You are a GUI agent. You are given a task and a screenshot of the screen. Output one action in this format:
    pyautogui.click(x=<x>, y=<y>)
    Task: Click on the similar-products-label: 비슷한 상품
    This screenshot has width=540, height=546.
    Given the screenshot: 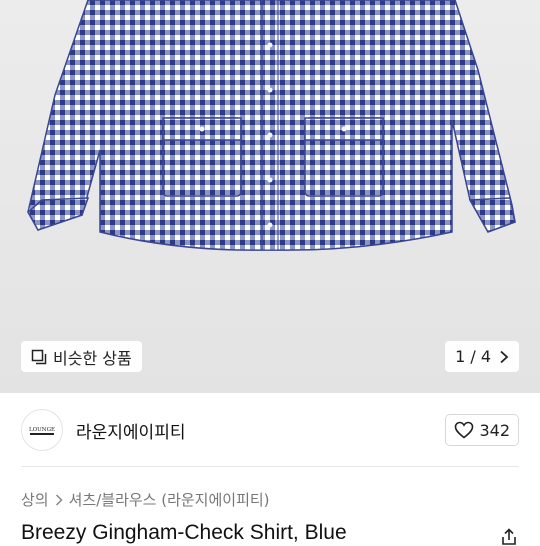 What is the action you would take?
    pyautogui.click(x=92, y=358)
    